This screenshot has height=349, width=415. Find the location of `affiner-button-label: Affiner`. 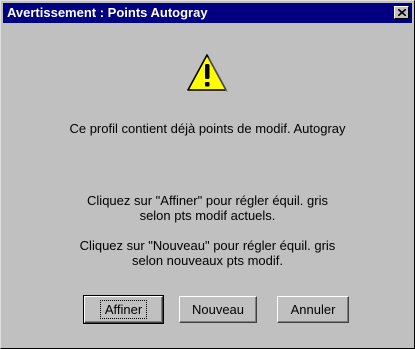

affiner-button-label: Affiner is located at coordinates (123, 309).